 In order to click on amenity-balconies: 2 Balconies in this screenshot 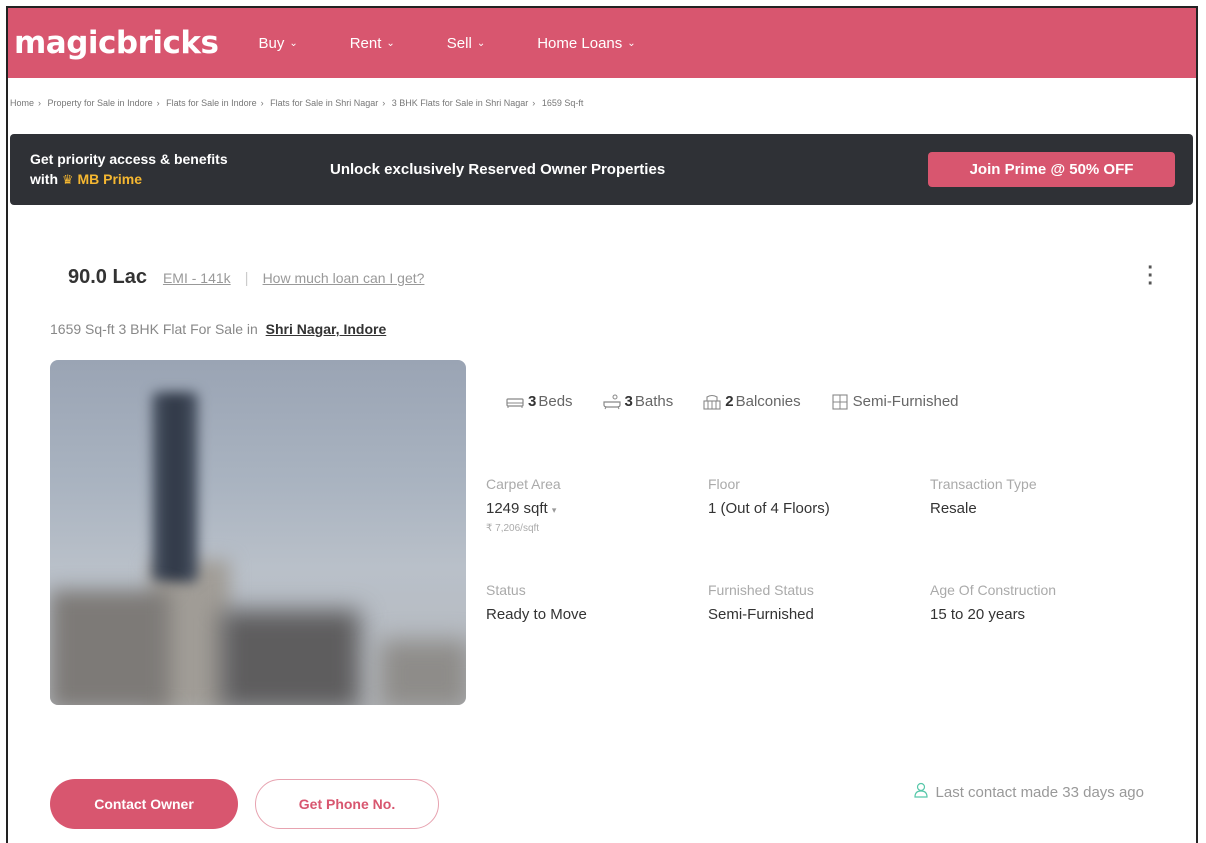, I will do `click(752, 401)`.